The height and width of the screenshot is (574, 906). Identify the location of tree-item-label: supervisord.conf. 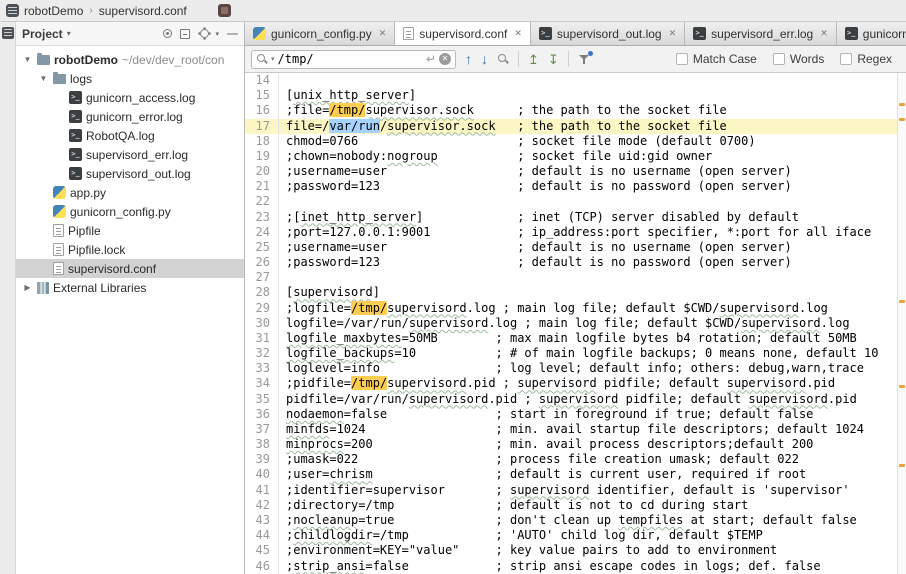
(112, 268).